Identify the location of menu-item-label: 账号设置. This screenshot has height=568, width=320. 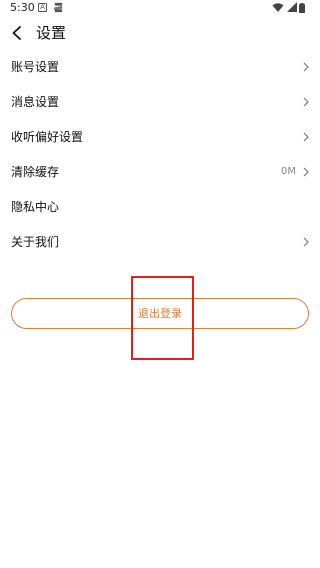
(35, 67).